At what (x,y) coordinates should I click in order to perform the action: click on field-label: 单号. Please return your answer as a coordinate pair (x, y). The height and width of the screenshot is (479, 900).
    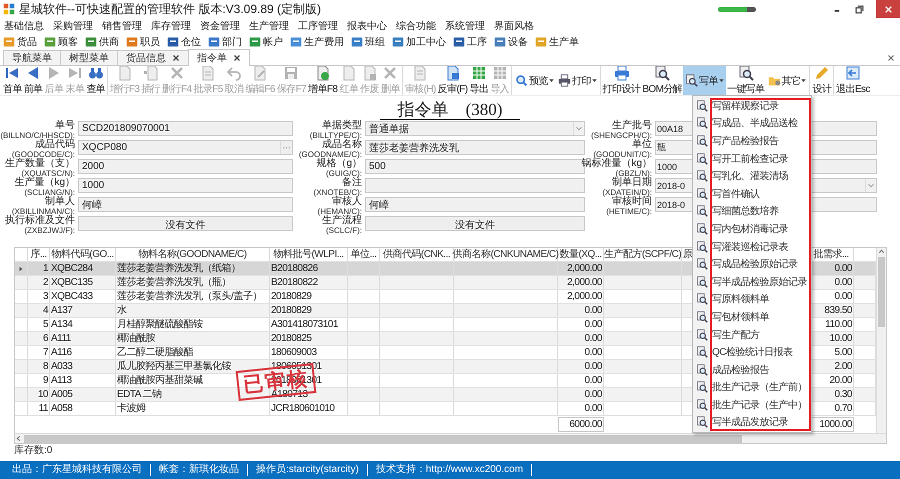
    Looking at the image, I should click on (65, 125).